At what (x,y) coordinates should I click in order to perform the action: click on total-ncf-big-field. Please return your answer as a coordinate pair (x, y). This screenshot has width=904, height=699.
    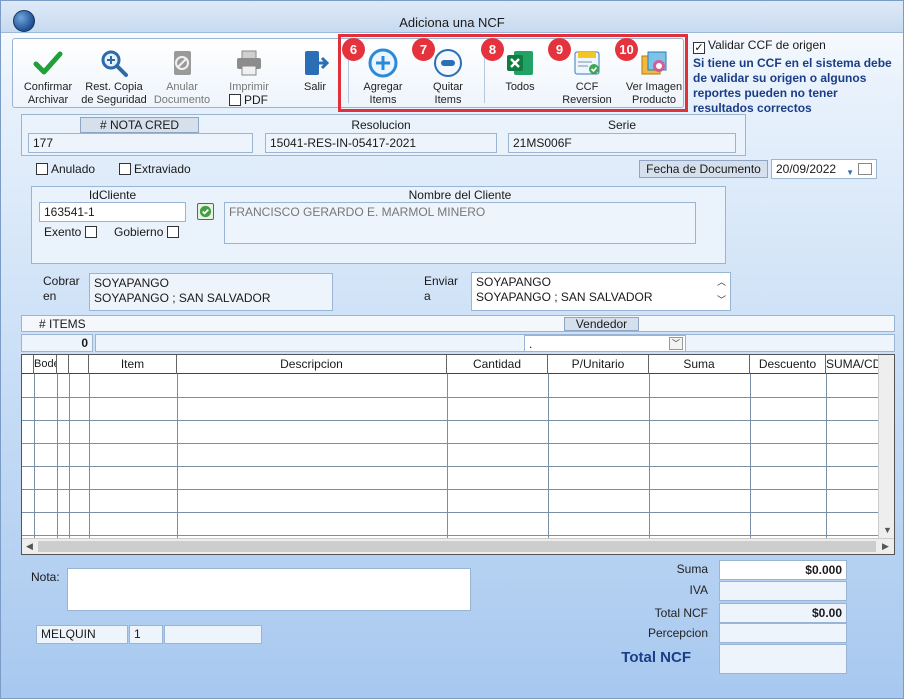
    Looking at the image, I should click on (783, 659).